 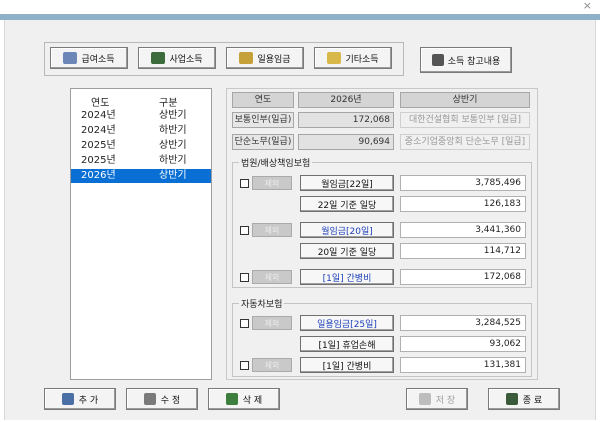 What do you see at coordinates (252, 400) in the screenshot?
I see `delete-label: 삭 제` at bounding box center [252, 400].